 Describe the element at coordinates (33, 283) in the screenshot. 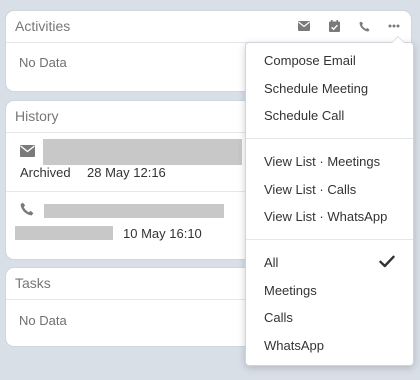

I see `tasks-title: Tasks` at that location.